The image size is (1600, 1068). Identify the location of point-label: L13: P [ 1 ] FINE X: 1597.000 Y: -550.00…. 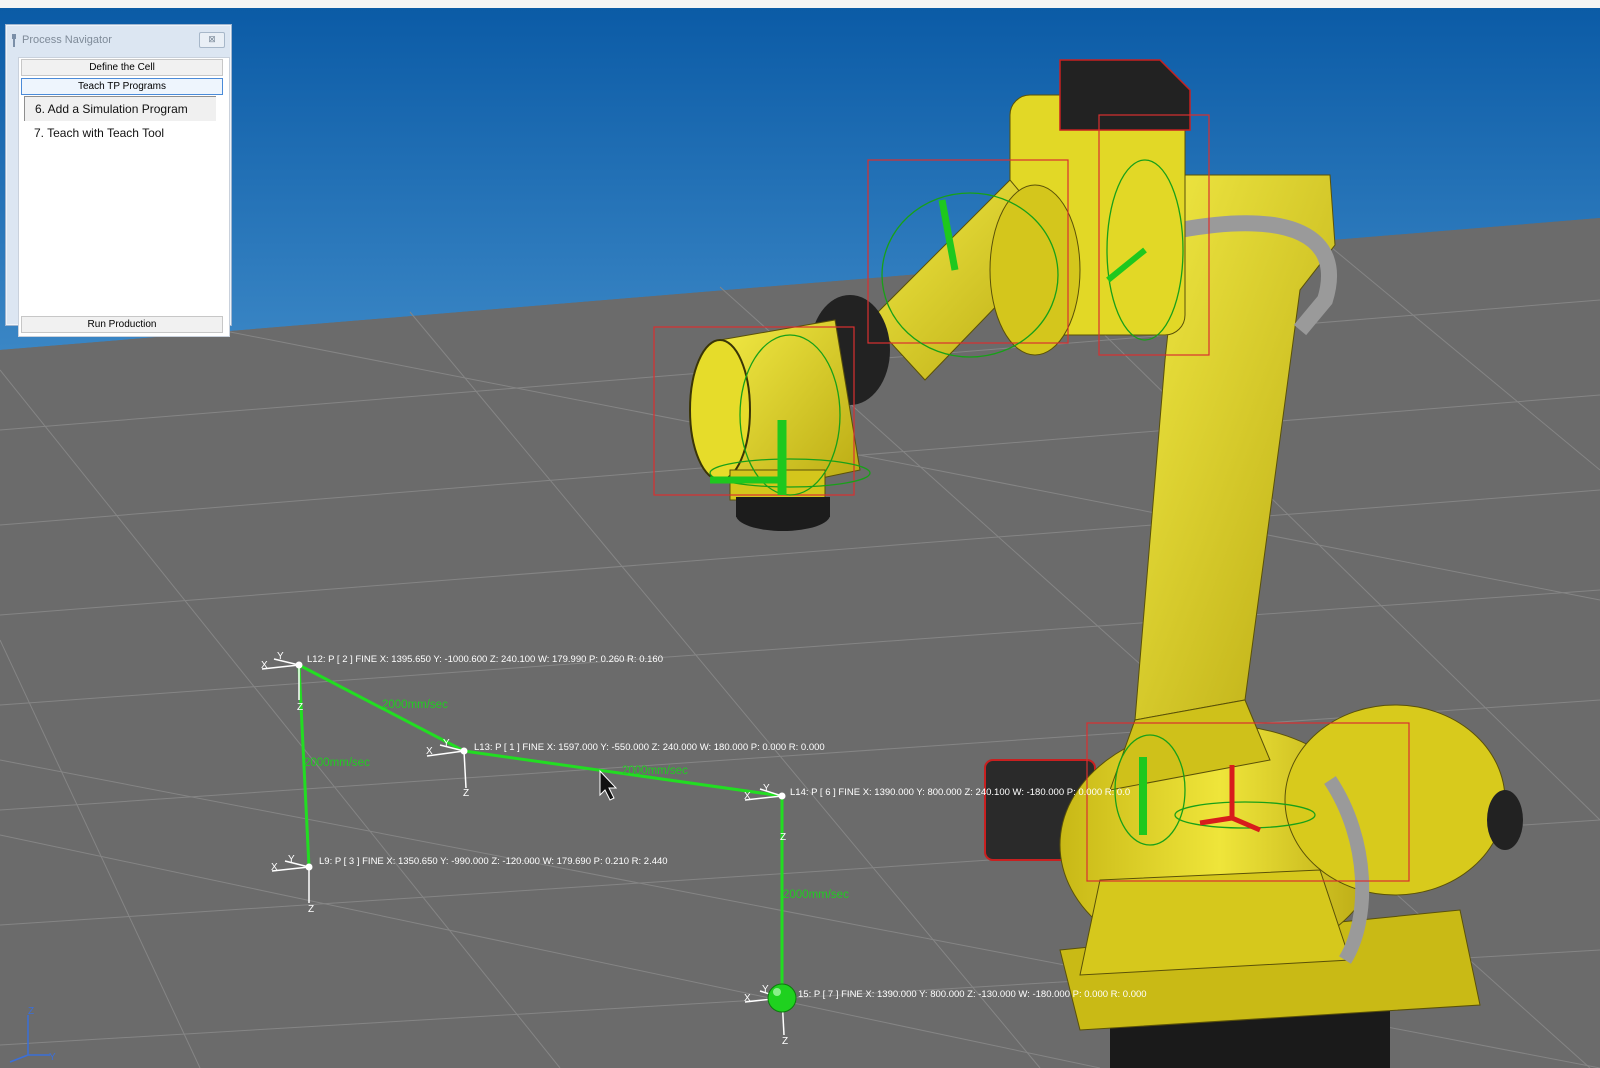
(649, 747).